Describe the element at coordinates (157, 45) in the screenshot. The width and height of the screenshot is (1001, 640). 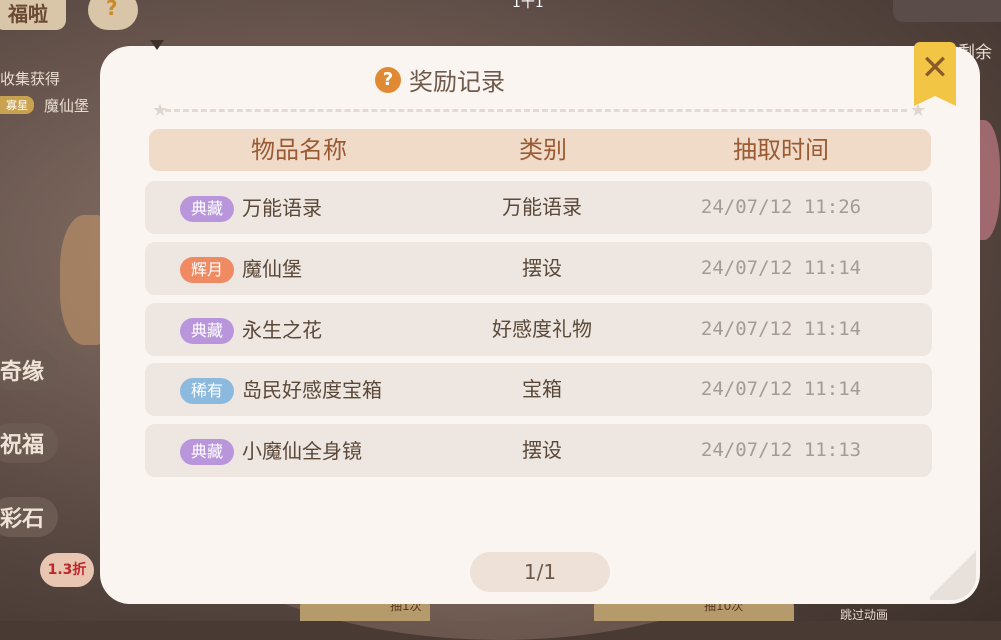
I see `dialog-notch` at that location.